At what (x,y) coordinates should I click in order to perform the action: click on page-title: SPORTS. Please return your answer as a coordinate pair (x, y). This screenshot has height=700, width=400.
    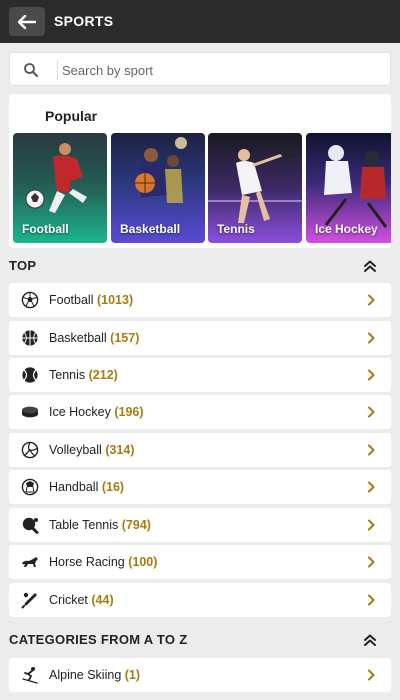
    Looking at the image, I should click on (84, 21).